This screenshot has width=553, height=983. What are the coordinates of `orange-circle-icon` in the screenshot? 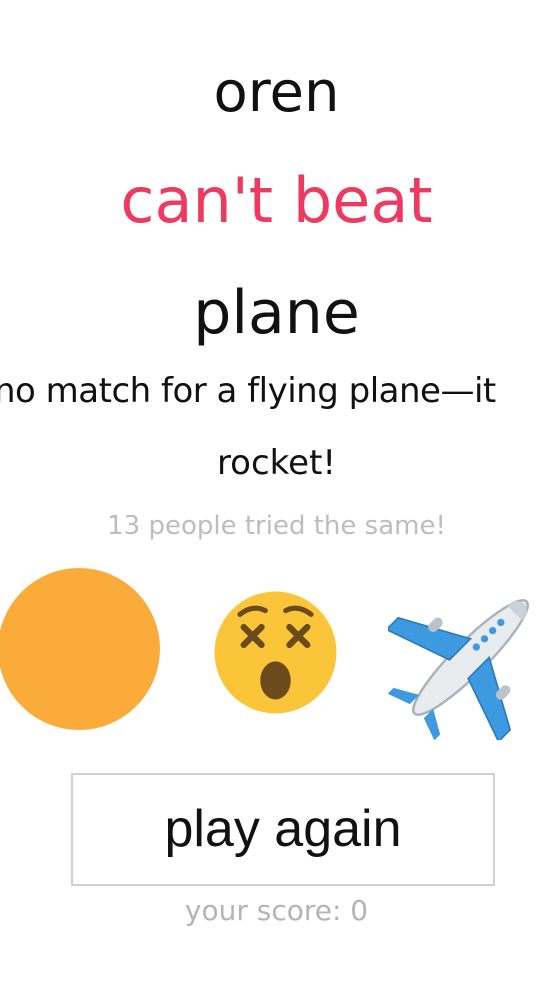 It's located at (80, 649).